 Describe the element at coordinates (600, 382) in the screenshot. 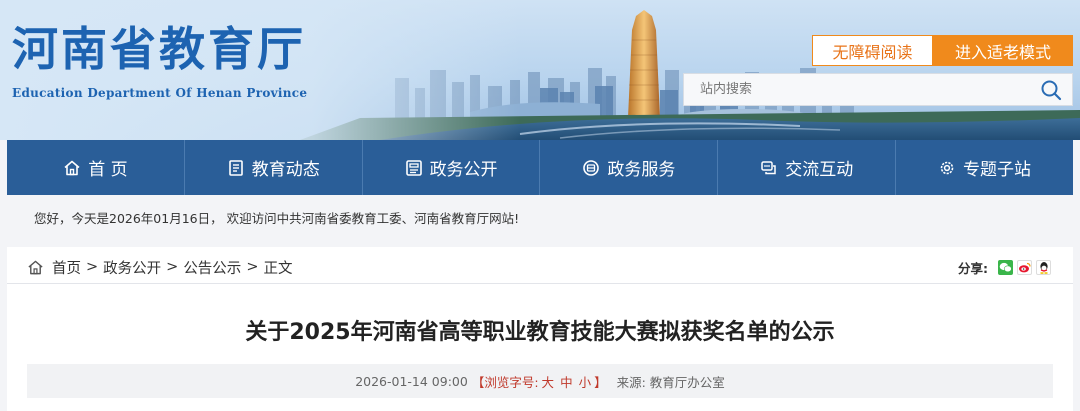

I see `font-size-suffix: 】` at that location.